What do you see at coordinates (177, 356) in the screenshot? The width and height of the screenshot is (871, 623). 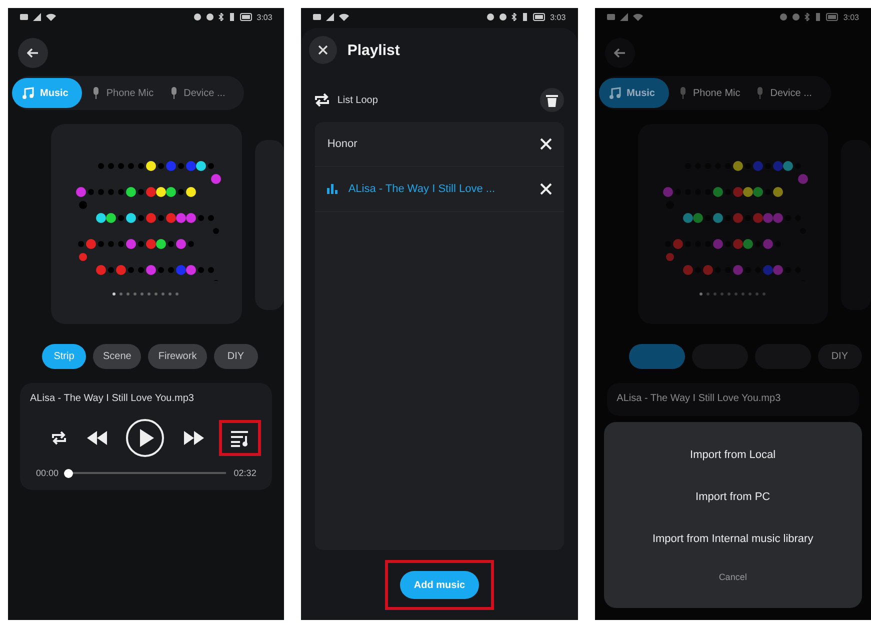 I see `effect-chip: Firework` at bounding box center [177, 356].